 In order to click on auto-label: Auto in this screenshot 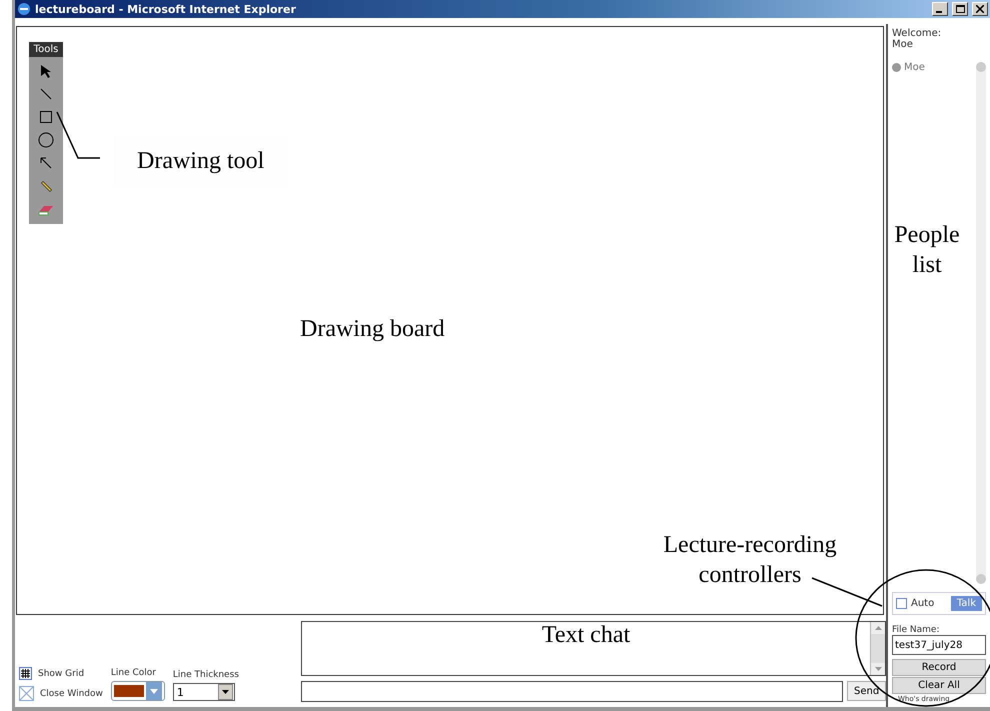, I will do `click(922, 603)`.